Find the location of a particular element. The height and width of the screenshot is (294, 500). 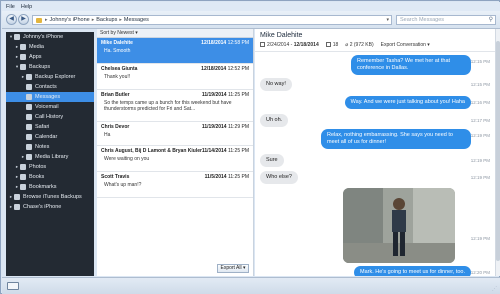

phone-call-icon is located at coordinates (29, 117).